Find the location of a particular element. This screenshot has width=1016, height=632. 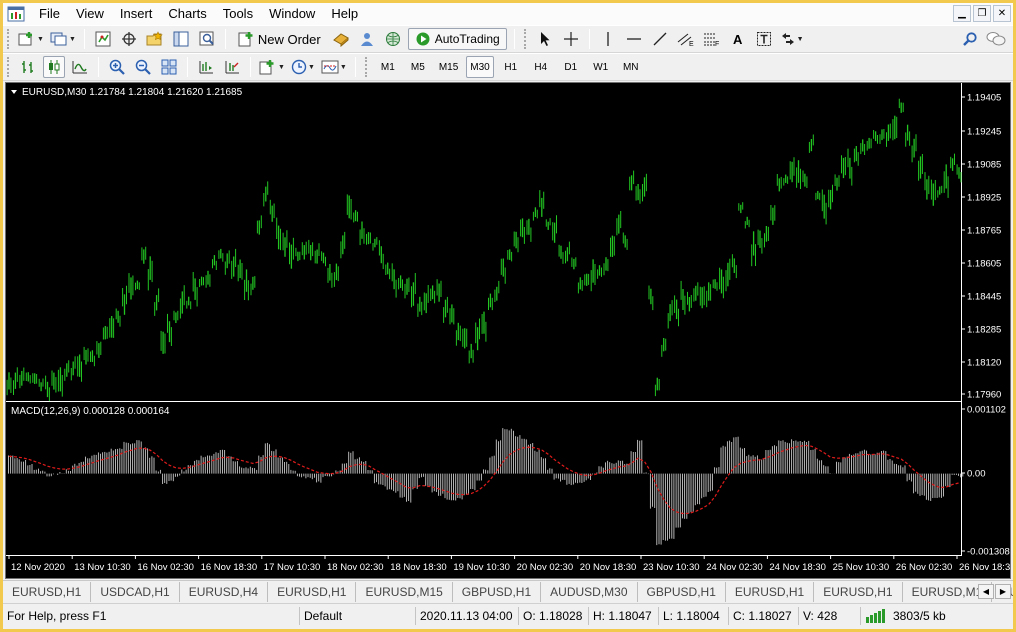

search-button is located at coordinates (970, 39).